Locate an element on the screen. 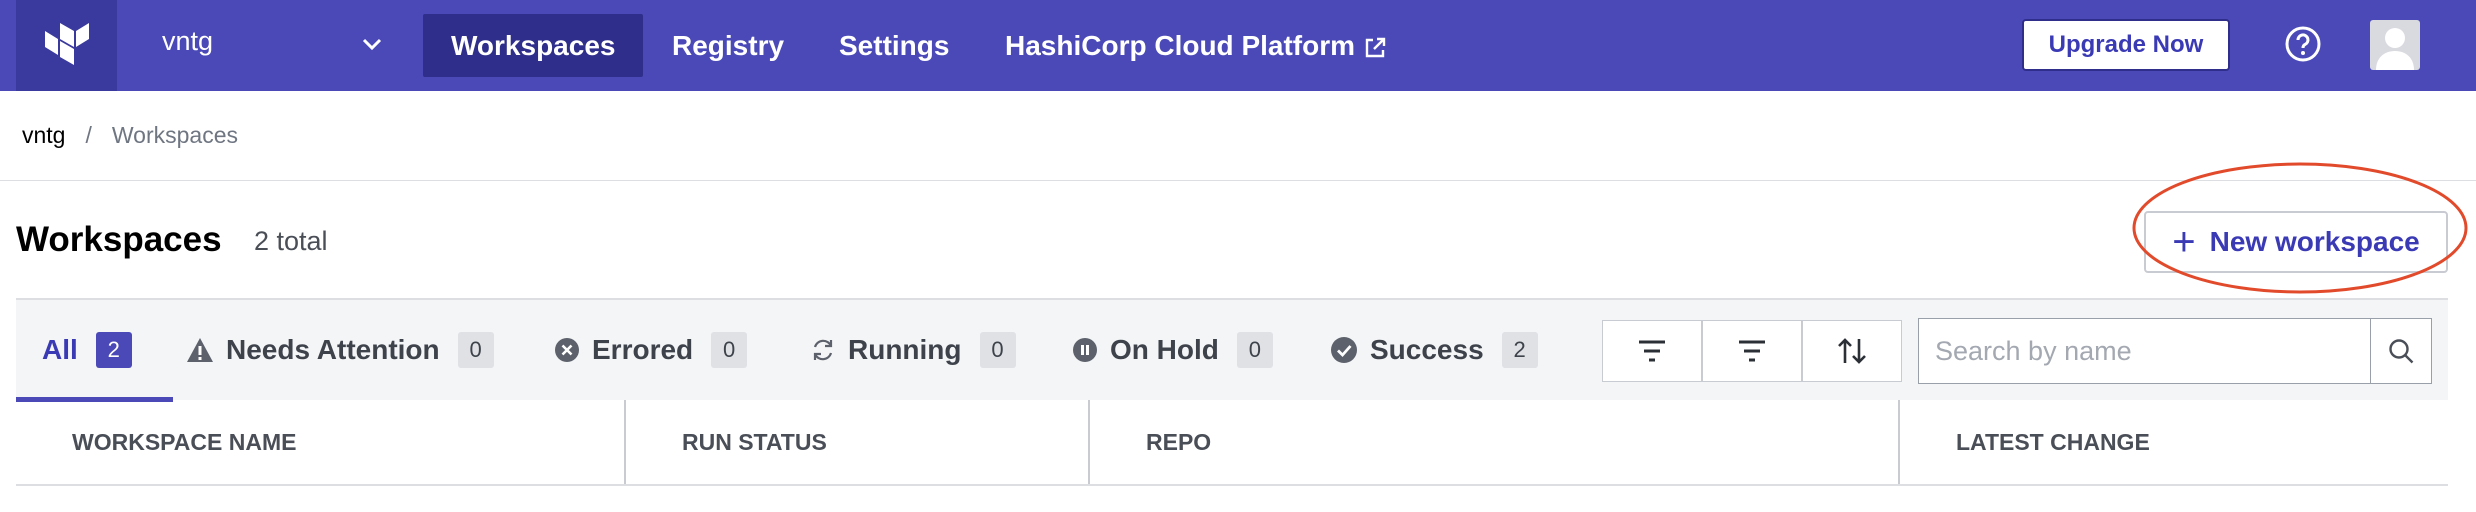 The height and width of the screenshot is (512, 2476). tab-all: All 2 is located at coordinates (87, 350).